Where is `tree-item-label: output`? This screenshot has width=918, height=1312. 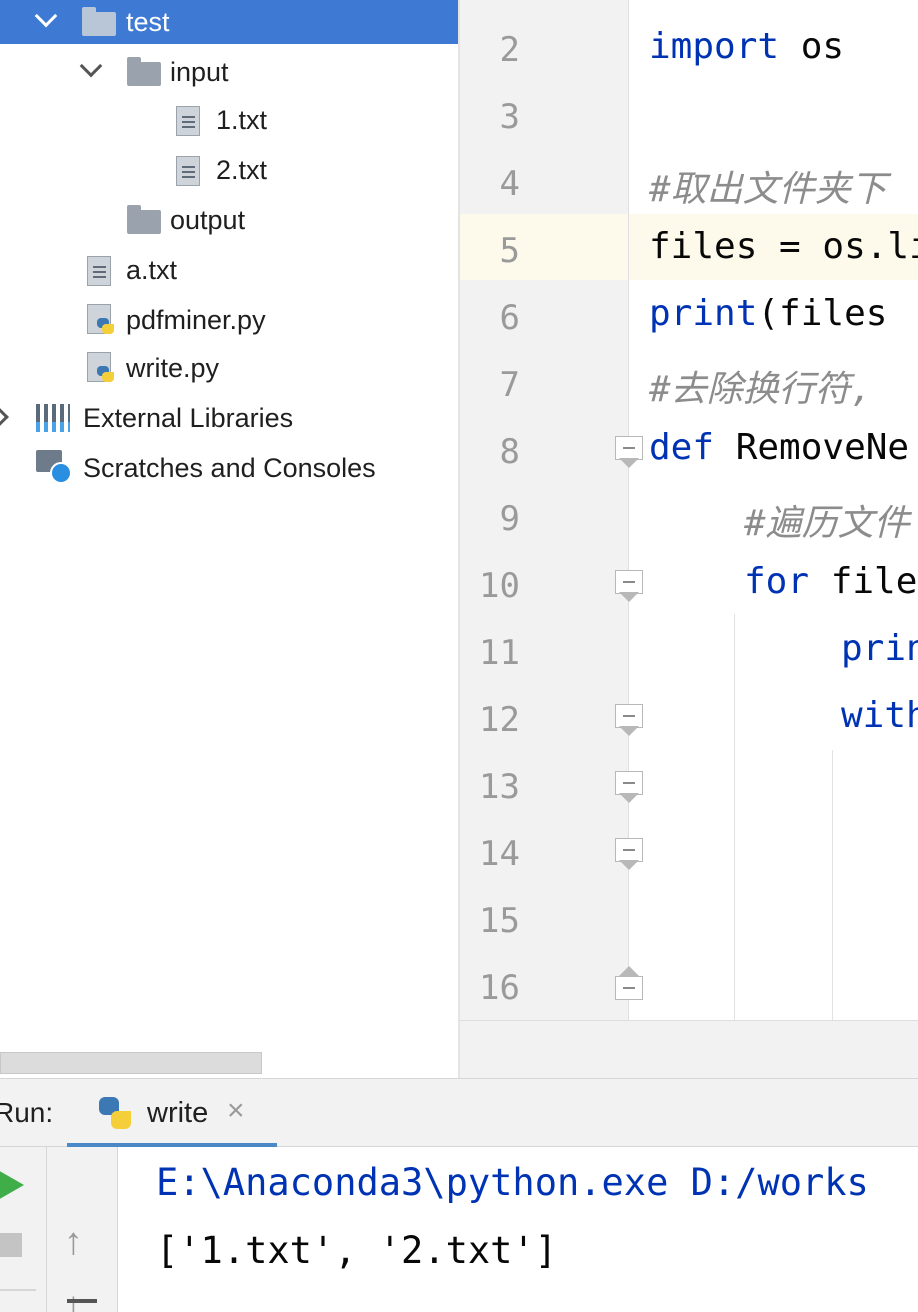
tree-item-label: output is located at coordinates (208, 219).